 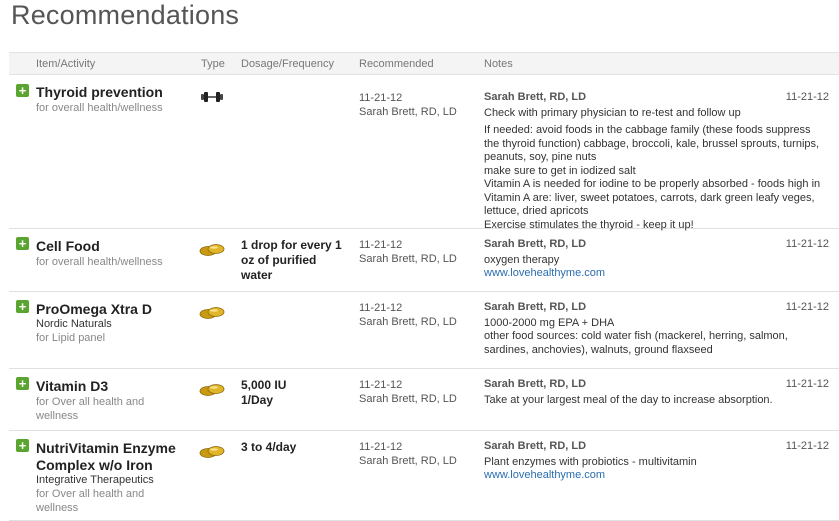 I want to click on note-line: lettuce, dried apricots, so click(x=536, y=211).